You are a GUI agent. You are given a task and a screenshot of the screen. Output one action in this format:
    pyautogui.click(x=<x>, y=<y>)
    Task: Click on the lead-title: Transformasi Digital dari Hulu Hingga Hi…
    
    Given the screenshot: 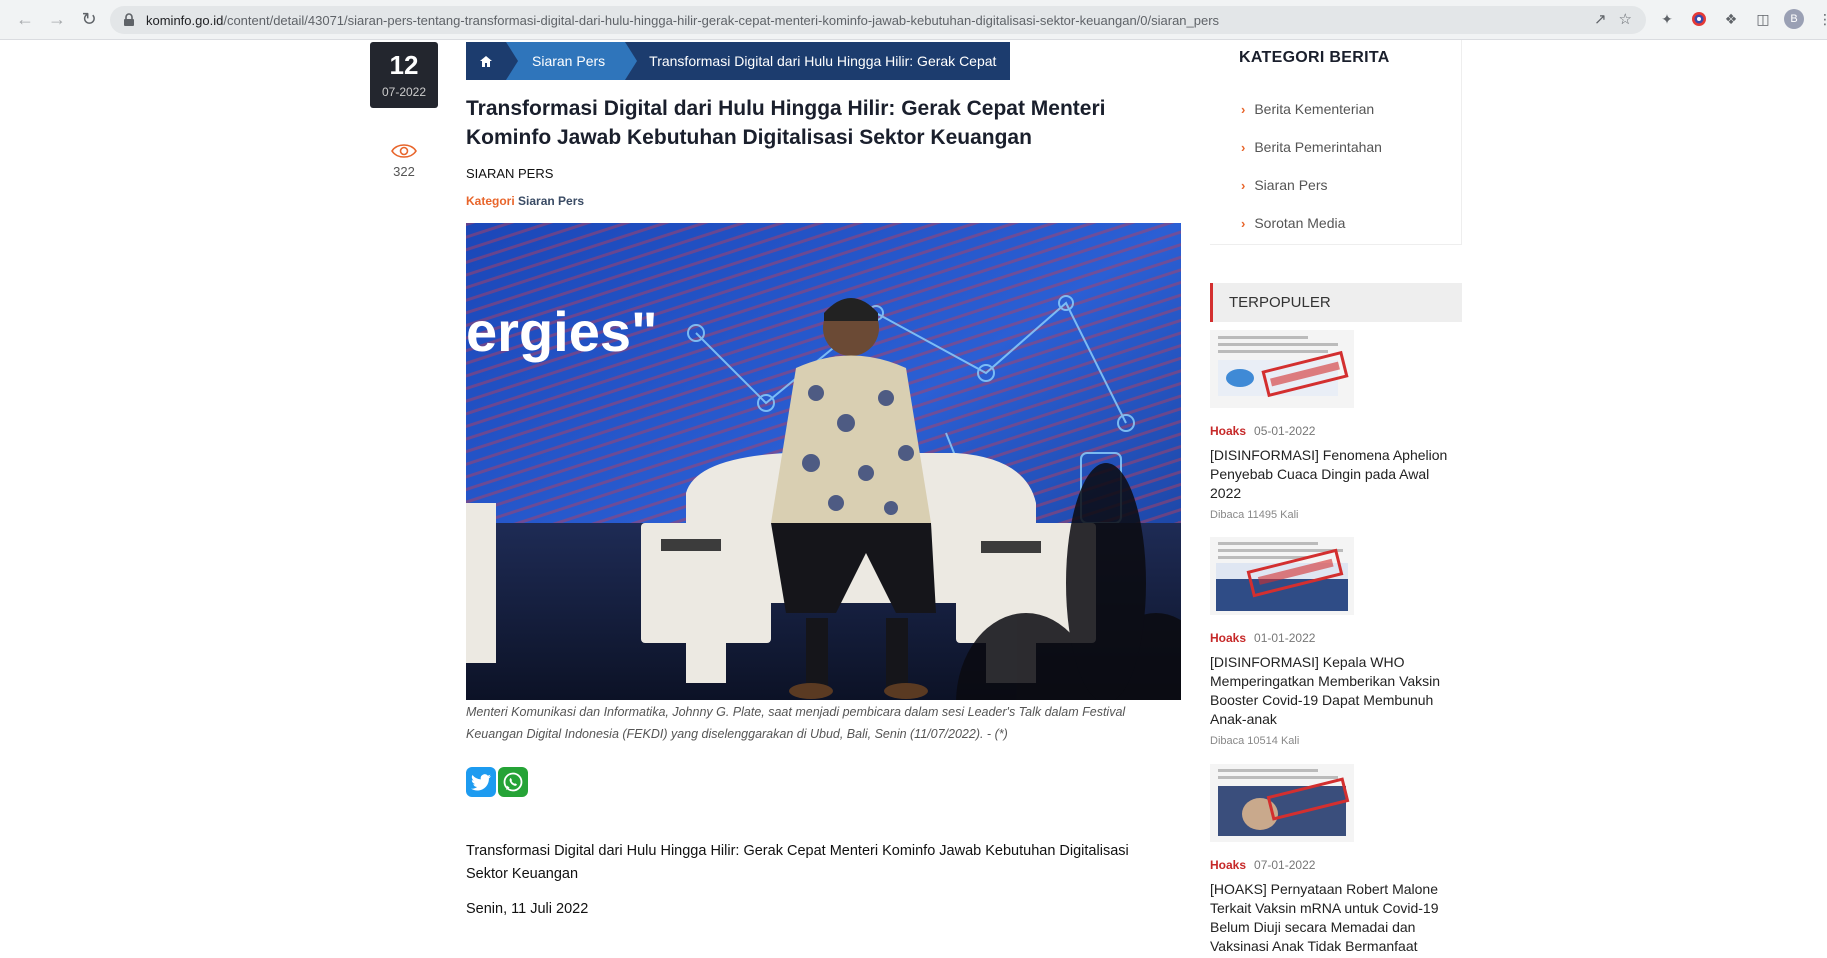 What is the action you would take?
    pyautogui.click(x=797, y=862)
    